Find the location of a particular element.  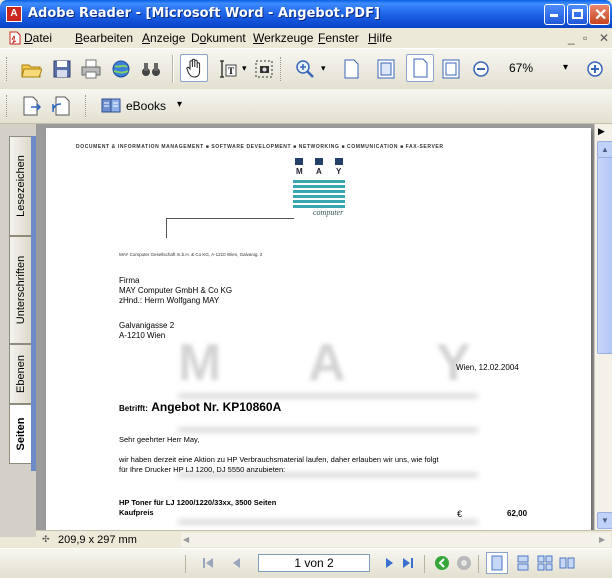

menu-dokument: Dokument is located at coordinates (218, 38).